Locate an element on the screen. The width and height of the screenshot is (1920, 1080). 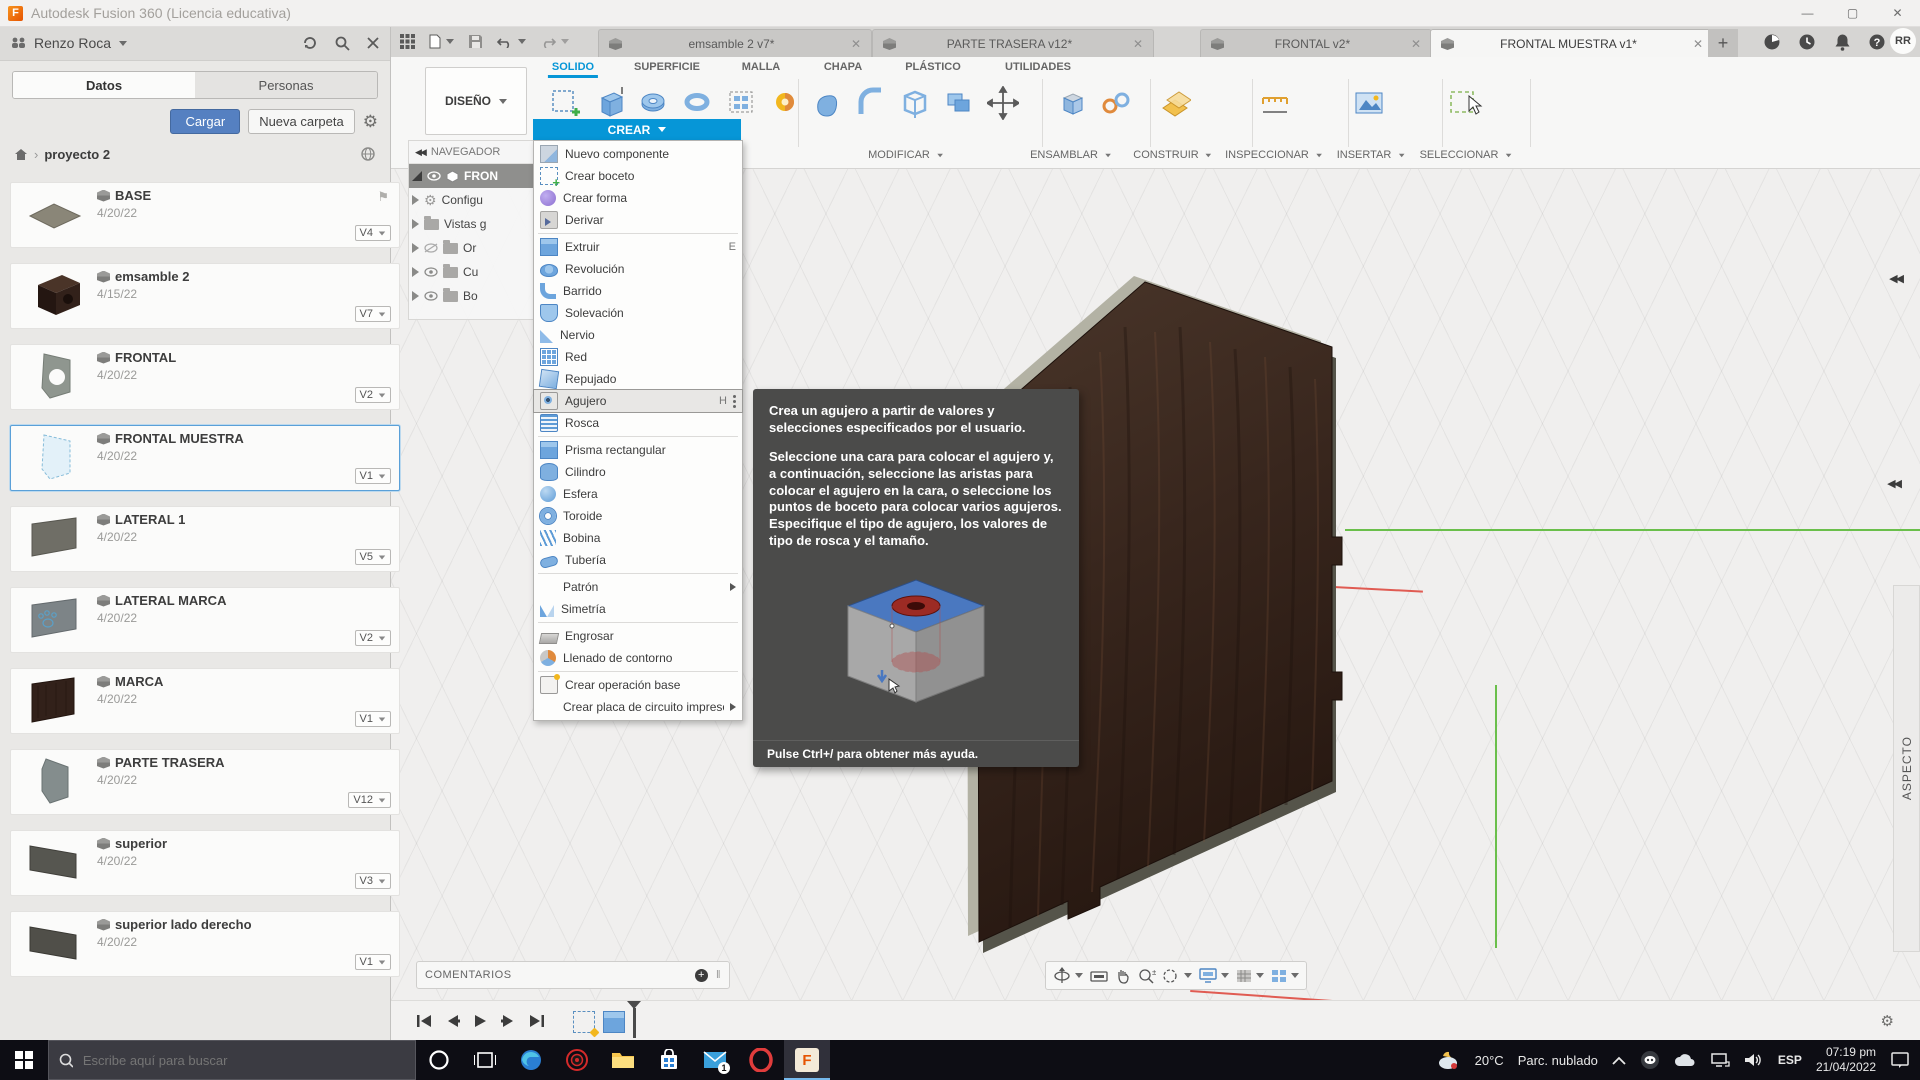
globe-icon is located at coordinates (368, 154).